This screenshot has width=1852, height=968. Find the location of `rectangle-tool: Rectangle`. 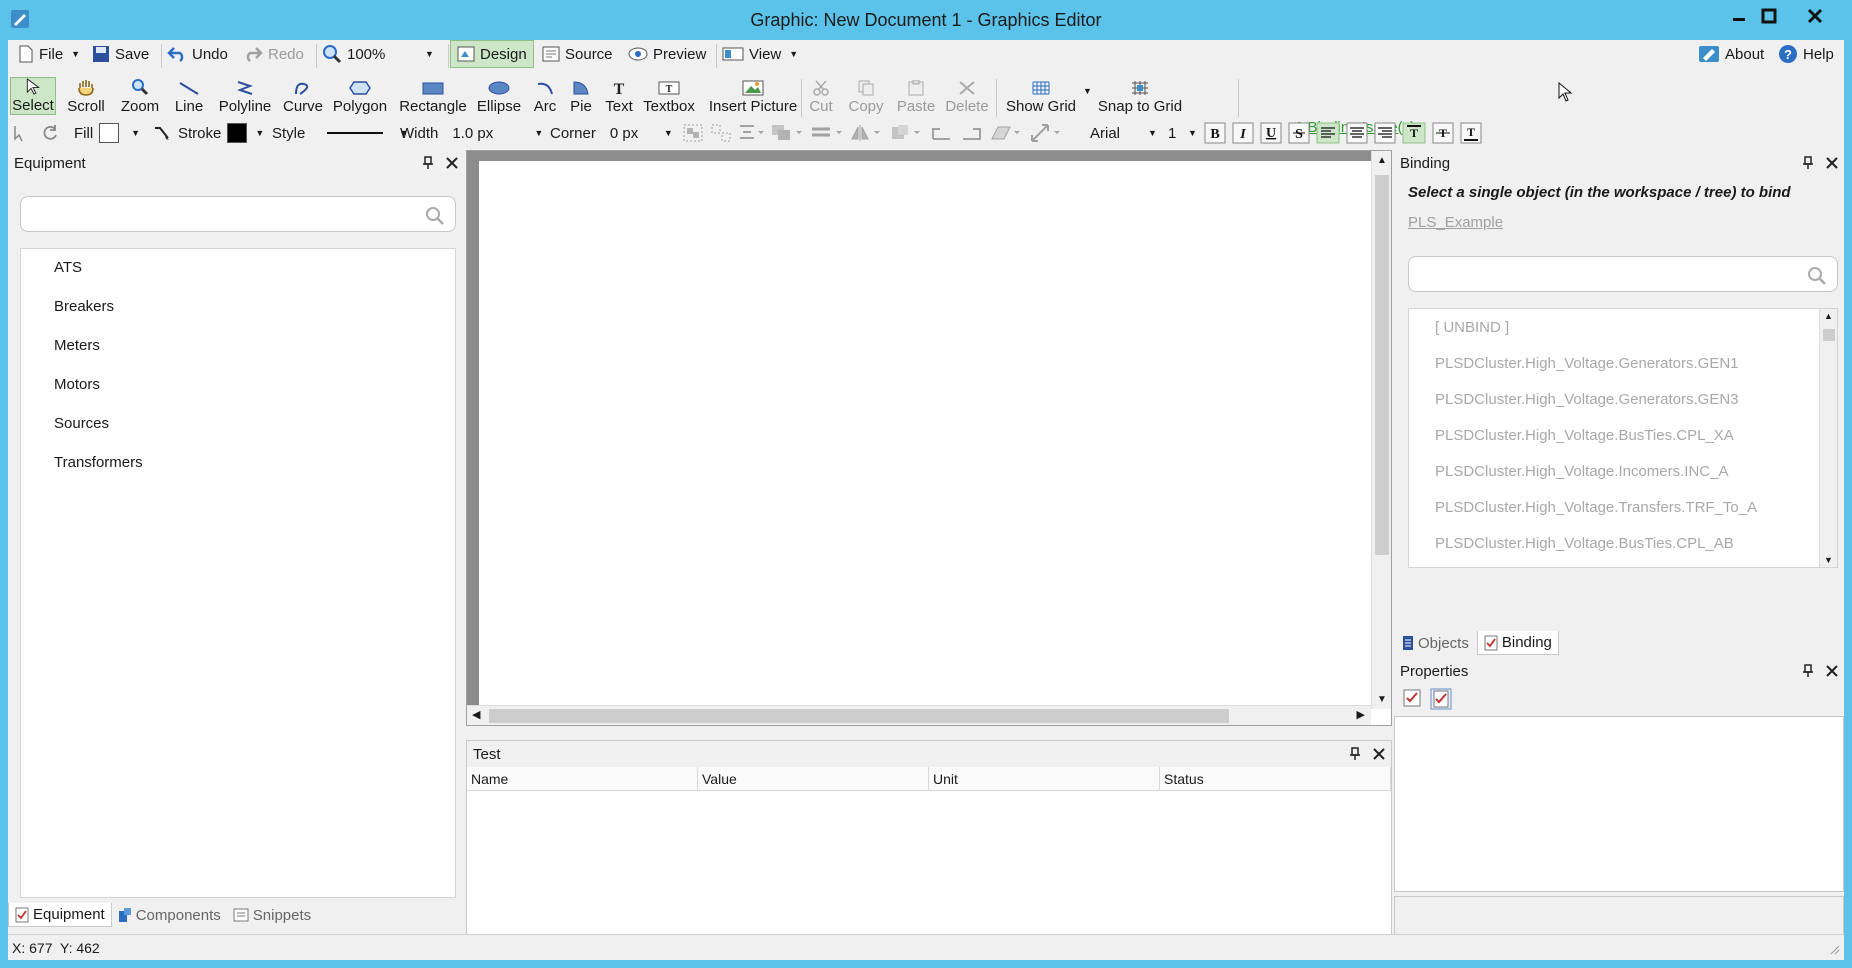

rectangle-tool: Rectangle is located at coordinates (433, 96).